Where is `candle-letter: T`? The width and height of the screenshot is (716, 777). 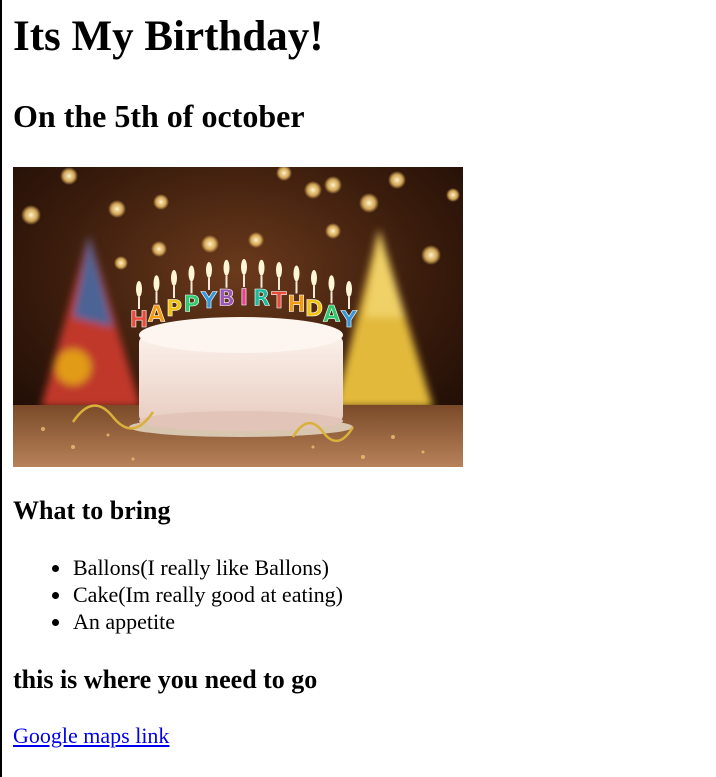 candle-letter: T is located at coordinates (278, 301).